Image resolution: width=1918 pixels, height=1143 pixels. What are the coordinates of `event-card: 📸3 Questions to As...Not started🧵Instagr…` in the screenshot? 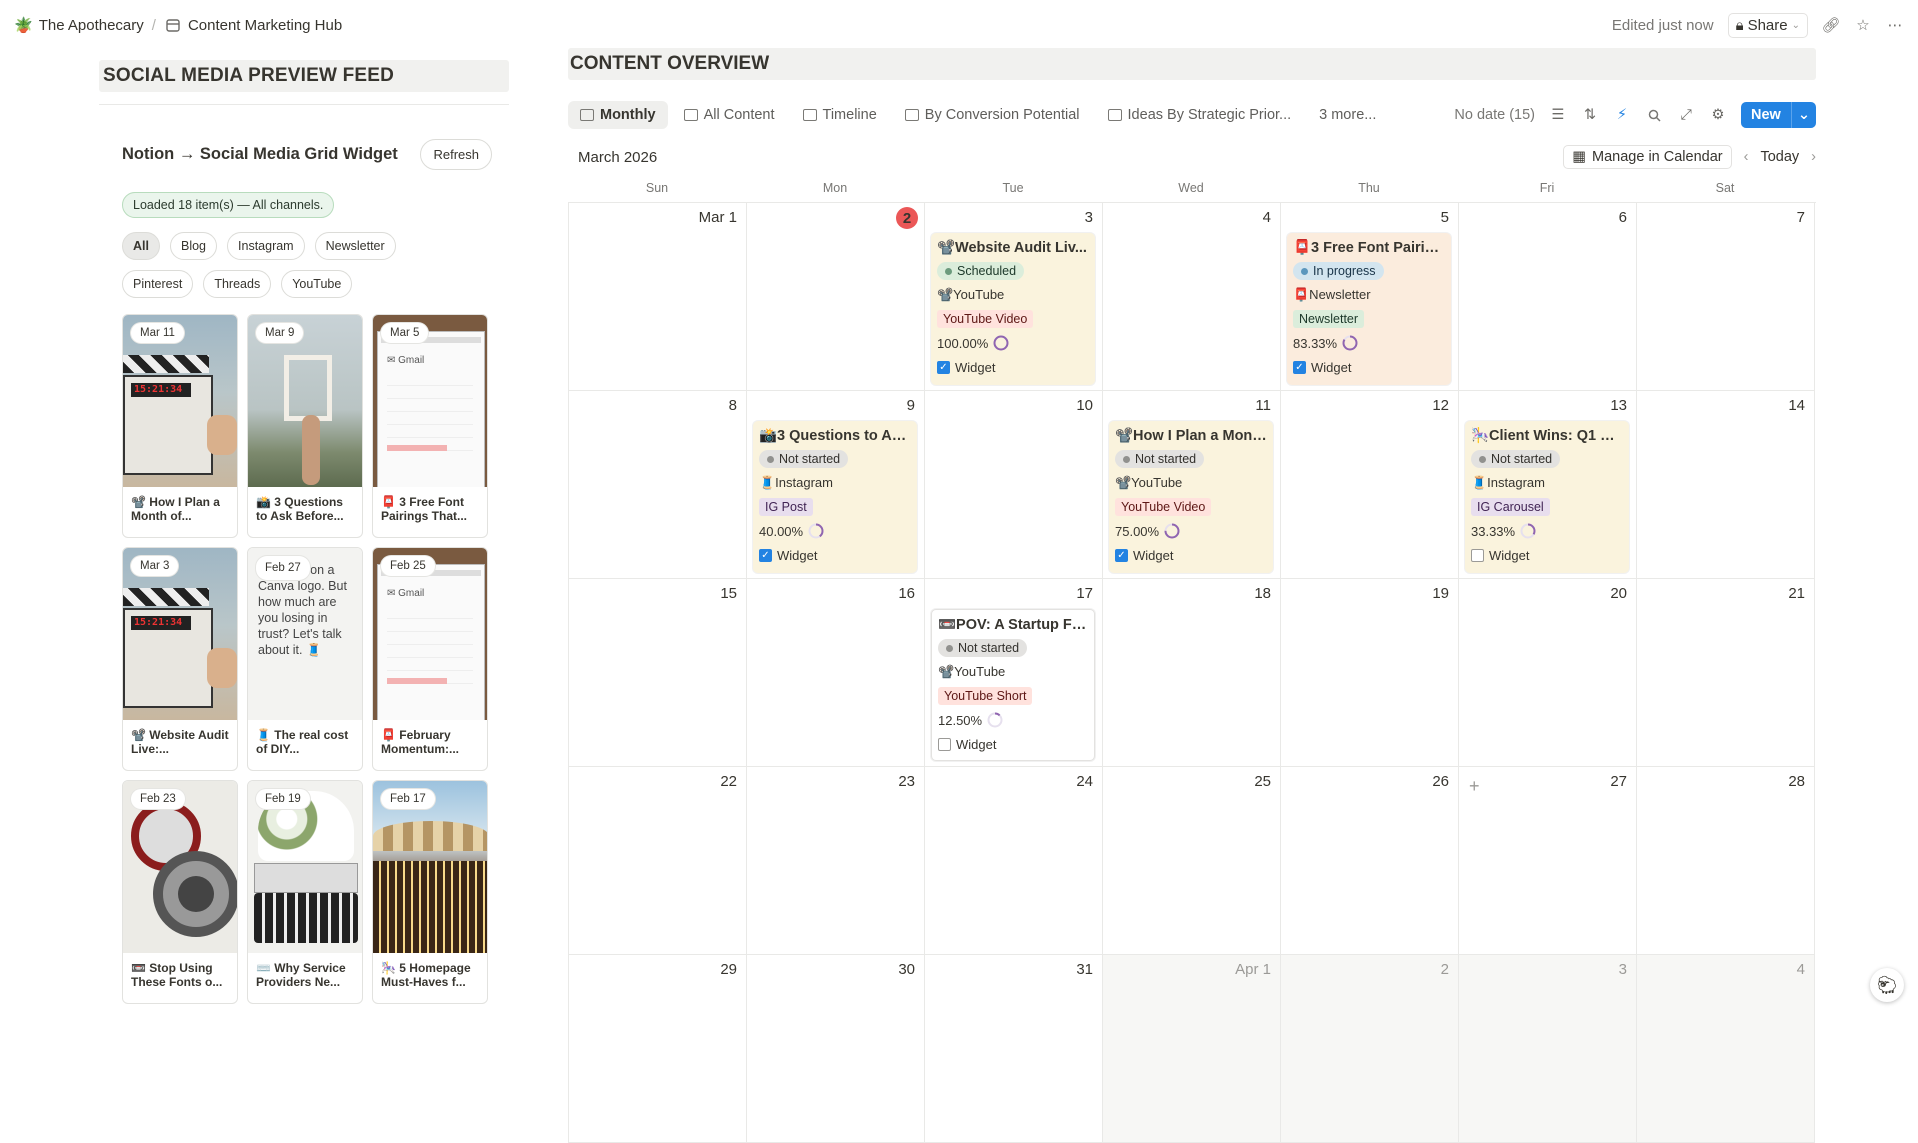 It's located at (835, 497).